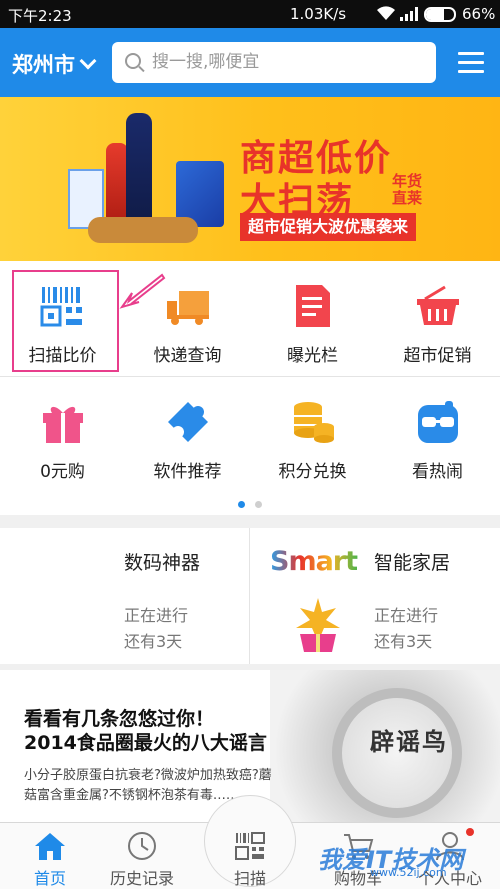 This screenshot has width=500, height=889. I want to click on home-icon, so click(50, 846).